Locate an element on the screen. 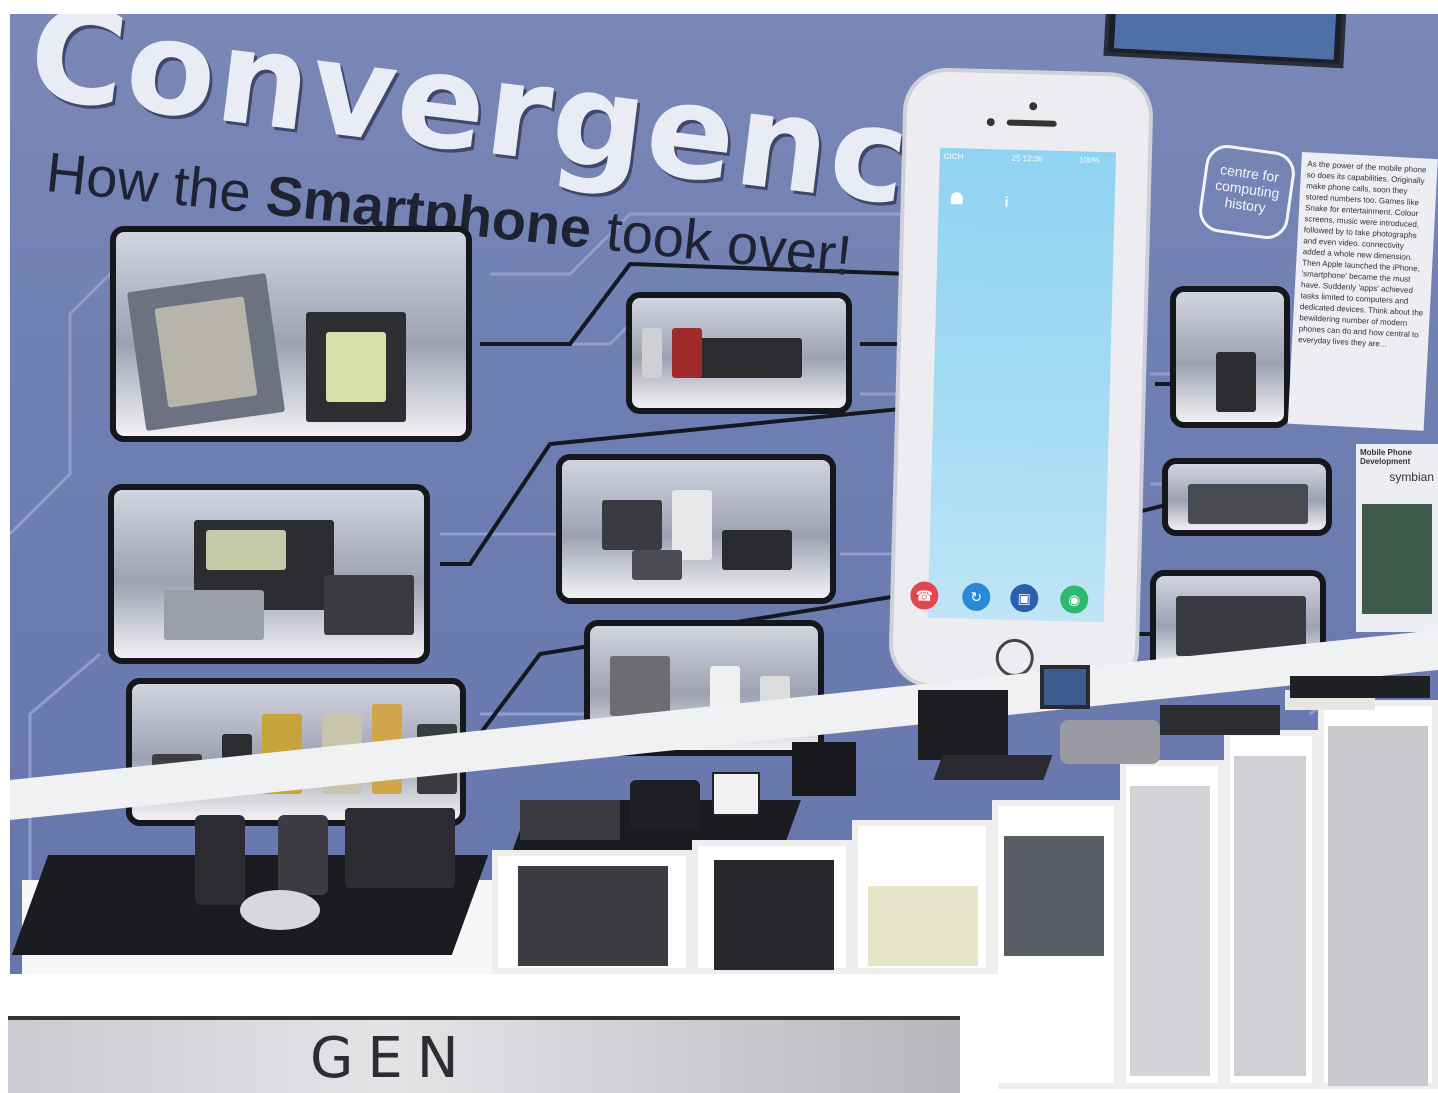 This screenshot has height=1093, width=1438. second-photo-wall is located at coordinates (484, 1054).